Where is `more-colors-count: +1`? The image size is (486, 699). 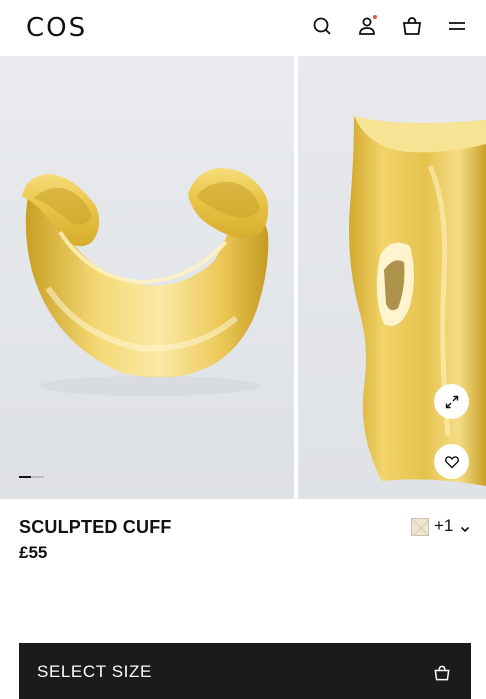
more-colors-count: +1 is located at coordinates (443, 526).